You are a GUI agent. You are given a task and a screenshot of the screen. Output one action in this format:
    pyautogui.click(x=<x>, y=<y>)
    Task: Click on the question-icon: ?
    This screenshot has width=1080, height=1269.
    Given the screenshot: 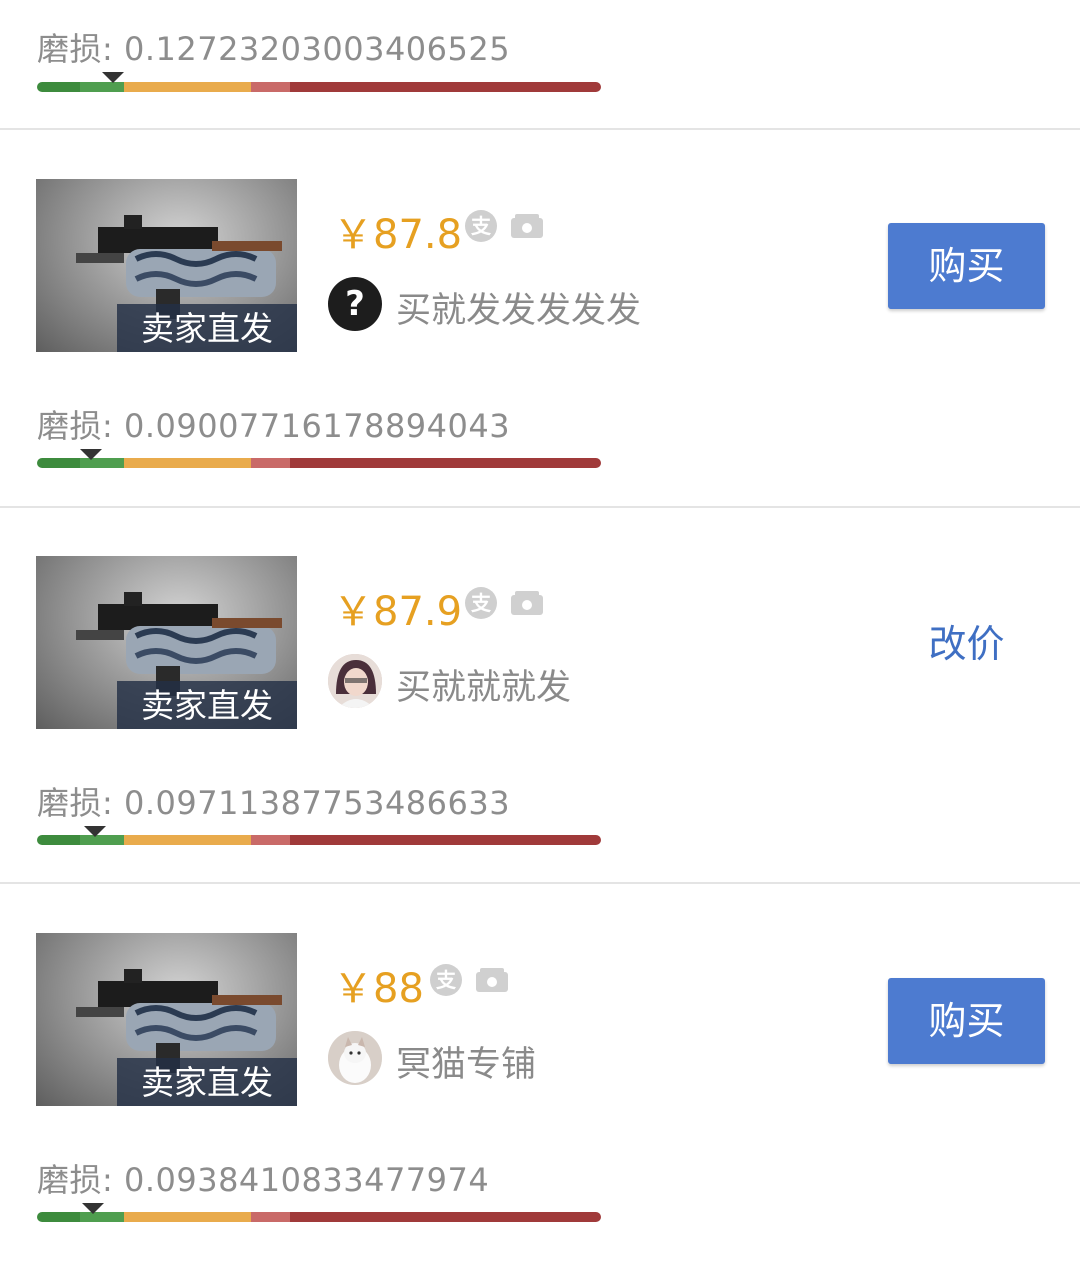 What is the action you would take?
    pyautogui.click(x=355, y=304)
    